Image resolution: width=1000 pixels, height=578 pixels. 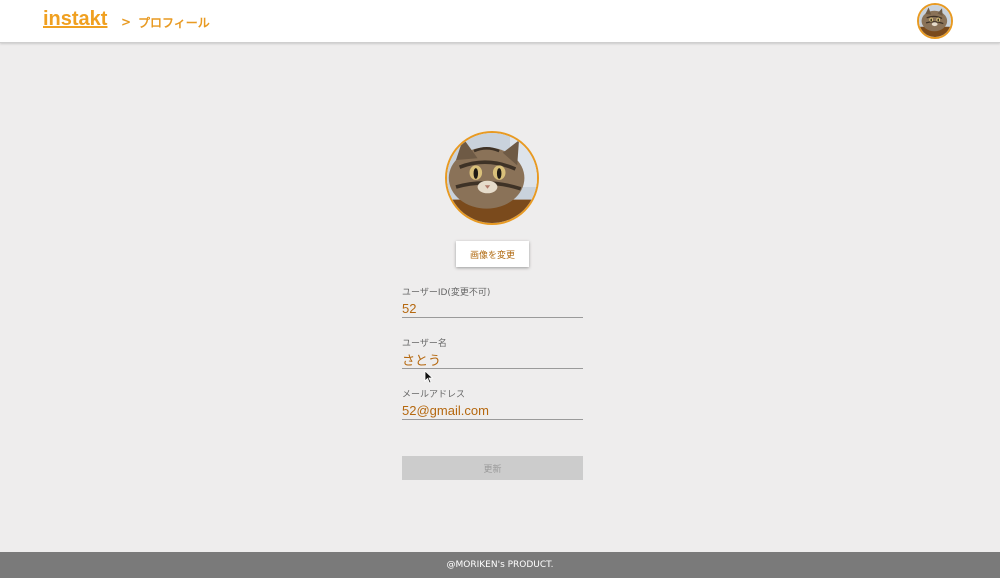 I want to click on breadcrumb-current: プロフィール, so click(x=174, y=23).